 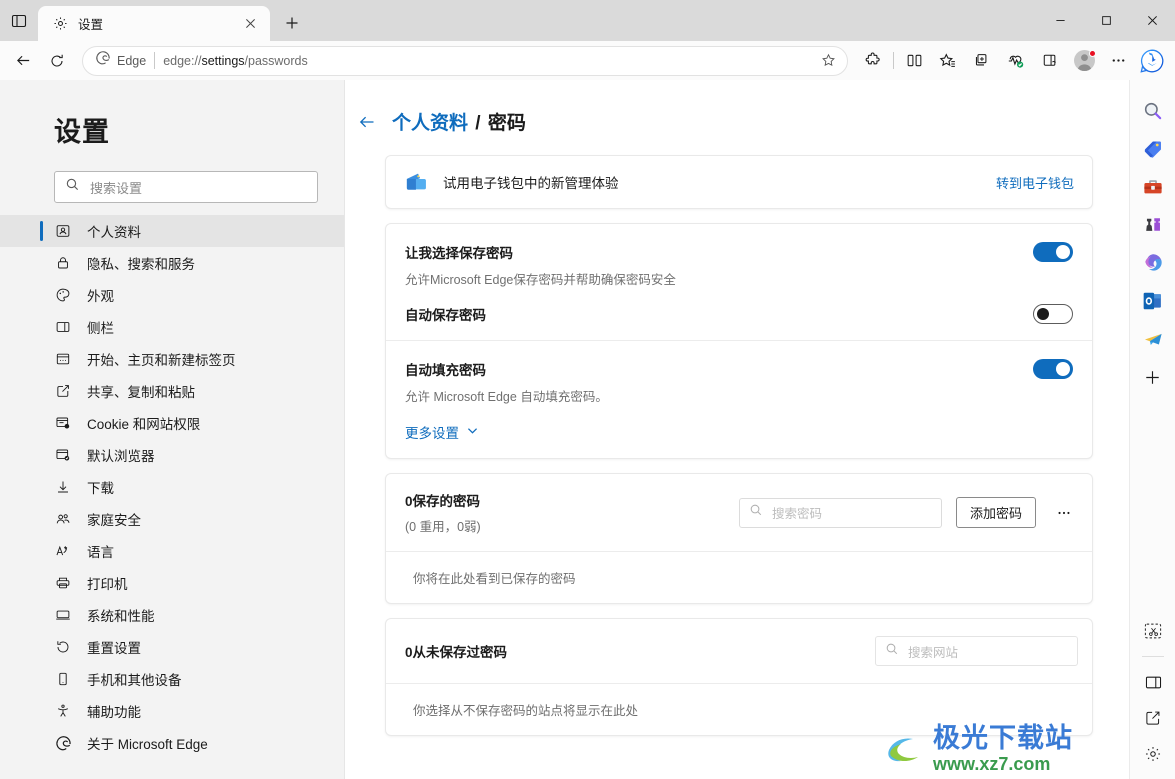 I want to click on sidebar-item-cookies-permissions: Cookie 和网站权限, so click(x=172, y=423).